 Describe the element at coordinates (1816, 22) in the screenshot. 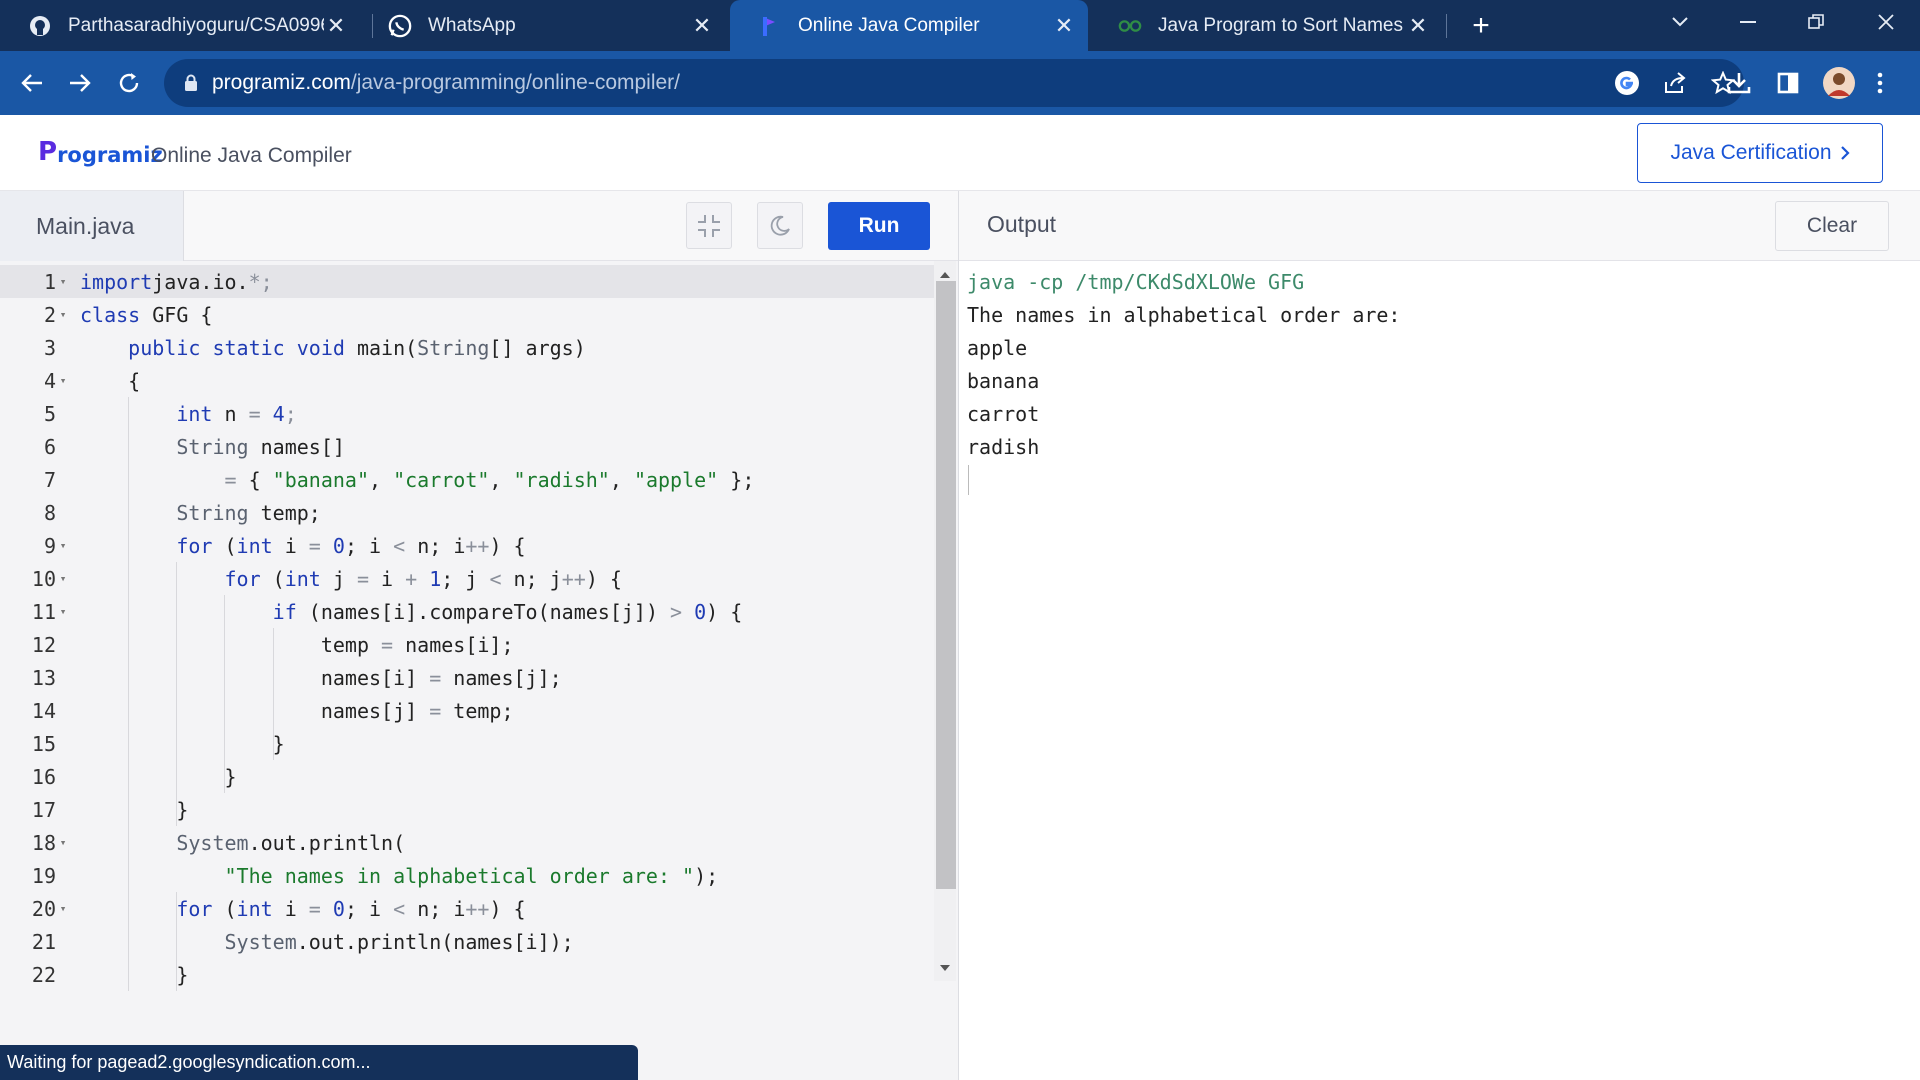

I see `restore-icon` at that location.